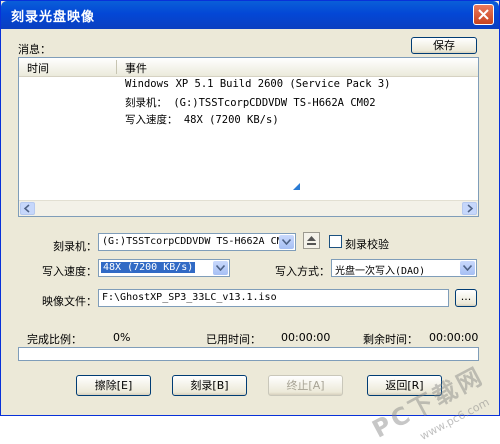 The height and width of the screenshot is (444, 500). What do you see at coordinates (248, 67) in the screenshot?
I see `log-header: 时间 事件` at bounding box center [248, 67].